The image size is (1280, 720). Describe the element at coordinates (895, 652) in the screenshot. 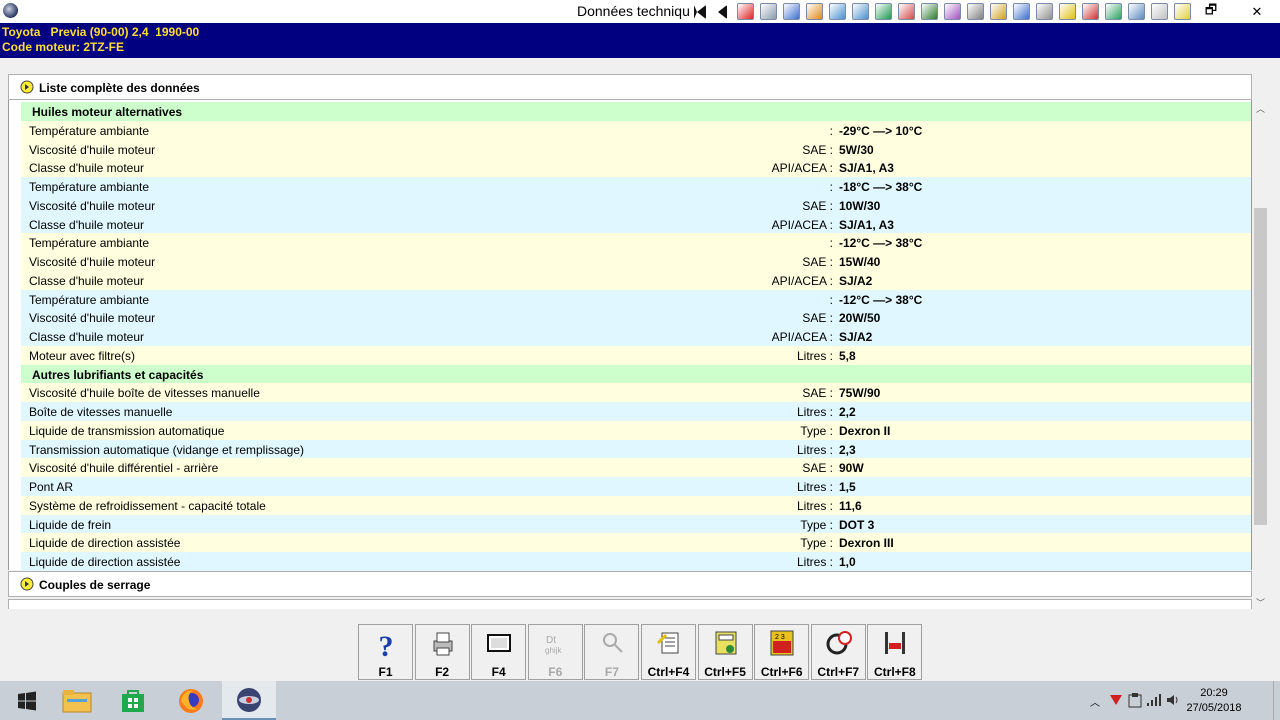

I see `ctrl-f8-key-button: Ctrl+F8` at that location.